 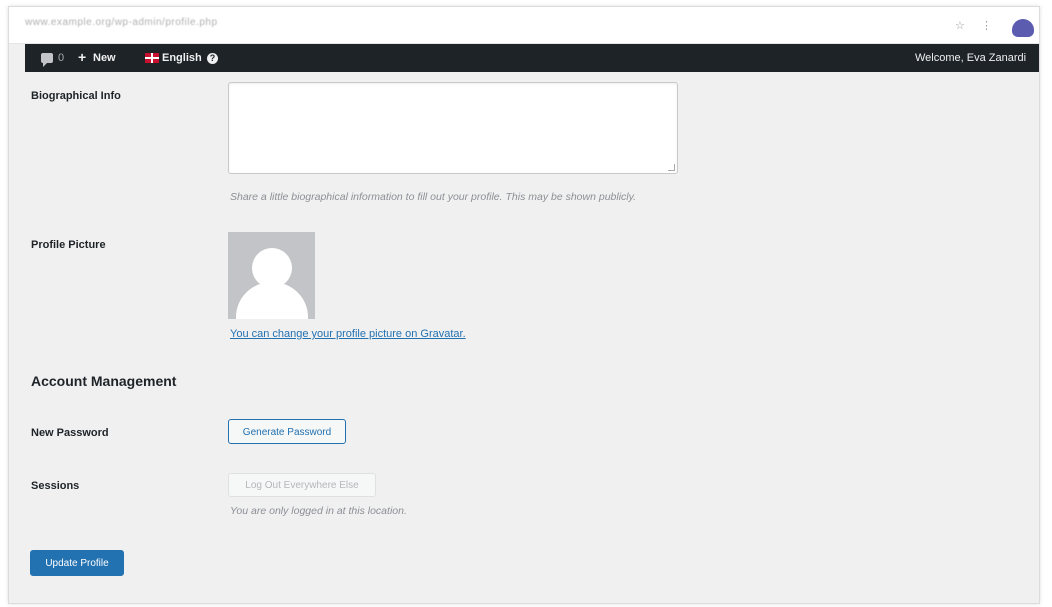 I want to click on profile-avatar, so click(x=271, y=275).